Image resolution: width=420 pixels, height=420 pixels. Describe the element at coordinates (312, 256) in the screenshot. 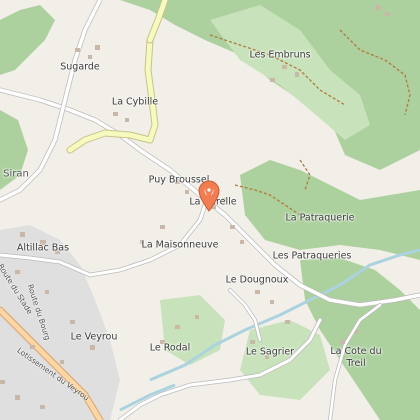

I see `place-label-les-patraqueries: Les Patraqueries` at that location.